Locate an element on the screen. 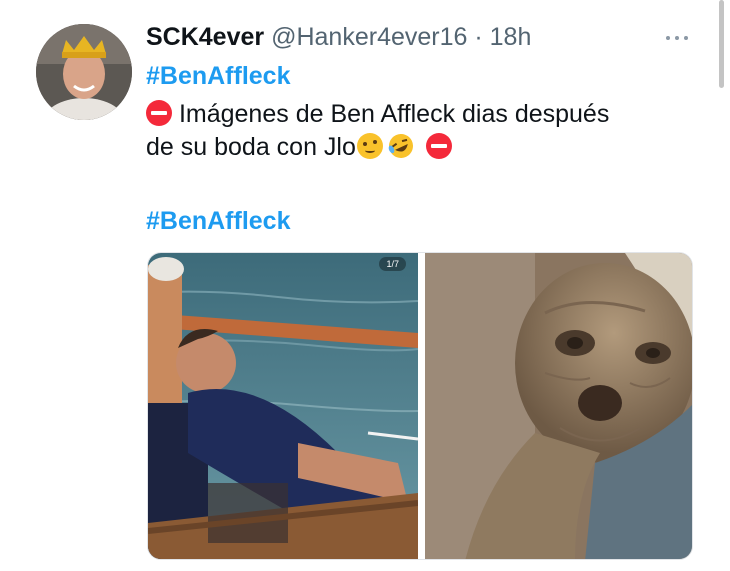 The width and height of the screenshot is (730, 571). woozy-face-emoji-icon is located at coordinates (369, 146).